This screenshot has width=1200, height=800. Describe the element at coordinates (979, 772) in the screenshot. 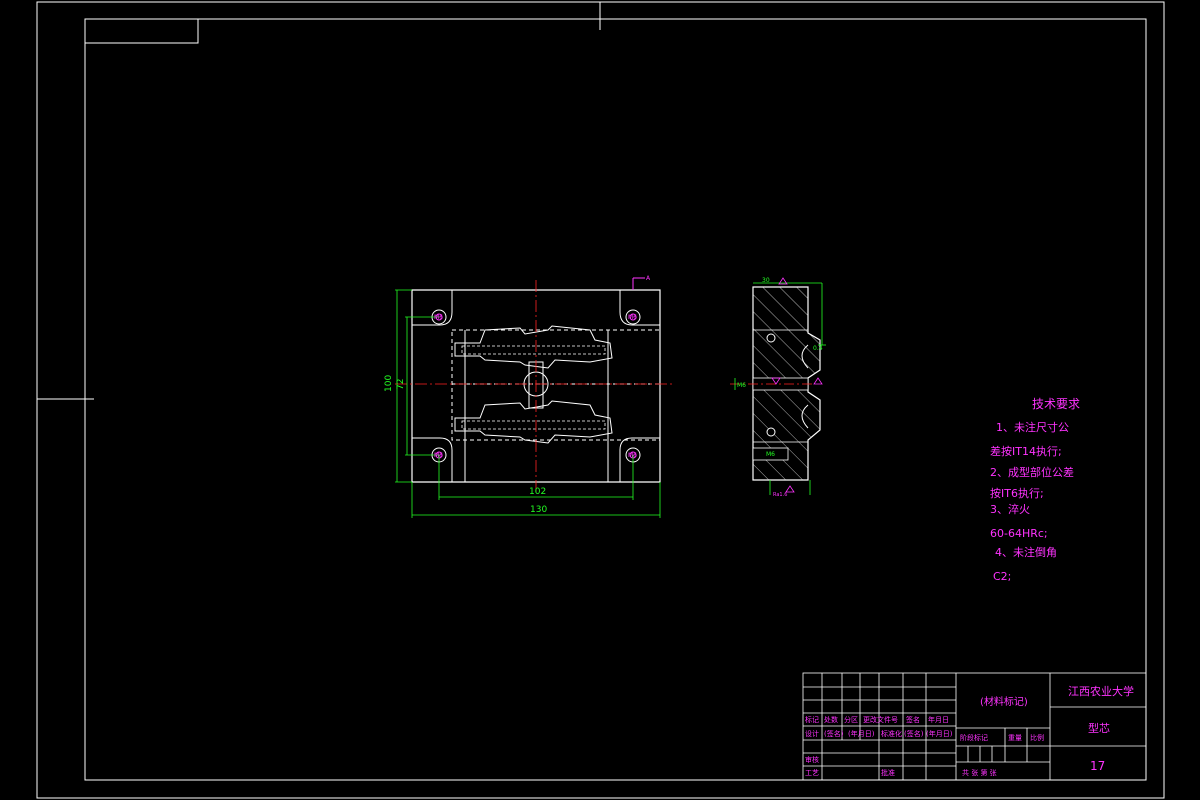

I see `sheets-label: 共 张 第 张` at that location.